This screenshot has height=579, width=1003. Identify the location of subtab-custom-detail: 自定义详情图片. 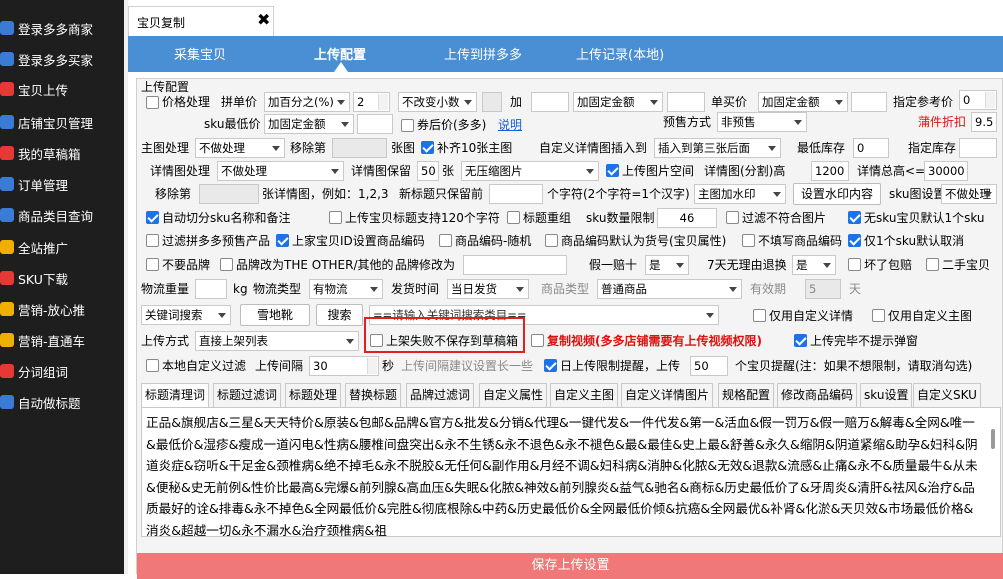
(667, 395).